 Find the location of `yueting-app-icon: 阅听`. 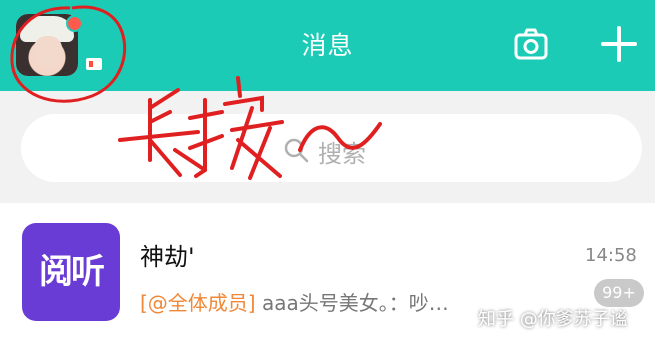

yueting-app-icon: 阅听 is located at coordinates (71, 272).